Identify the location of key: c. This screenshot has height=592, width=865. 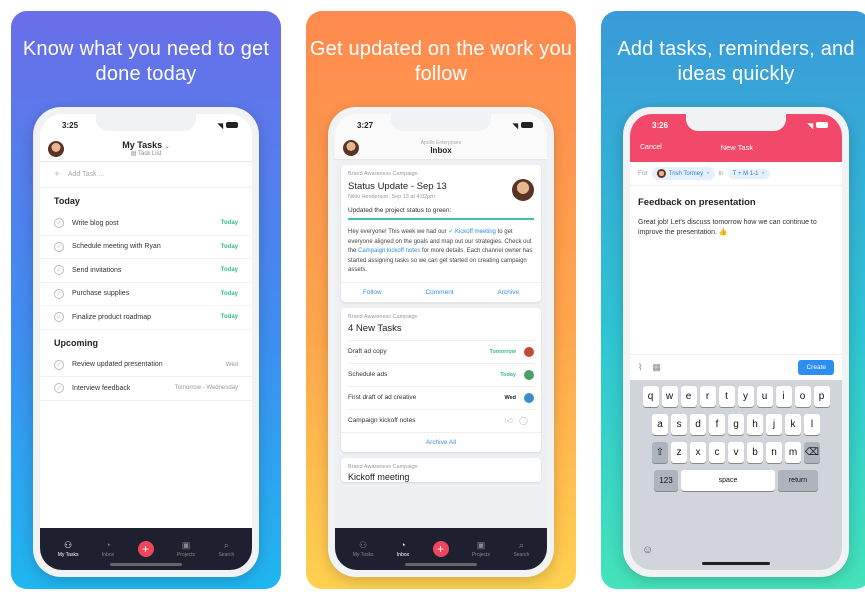
(717, 452).